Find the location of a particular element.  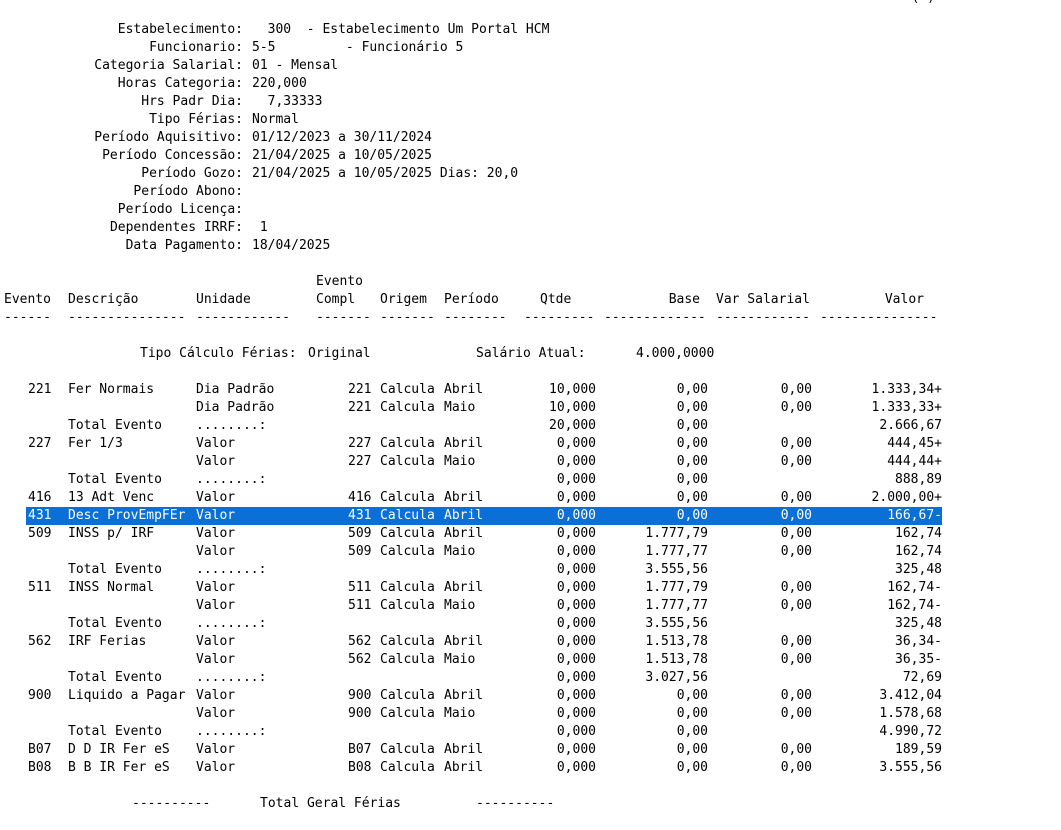

cell-descricao: 13 Adt Venc is located at coordinates (111, 497).